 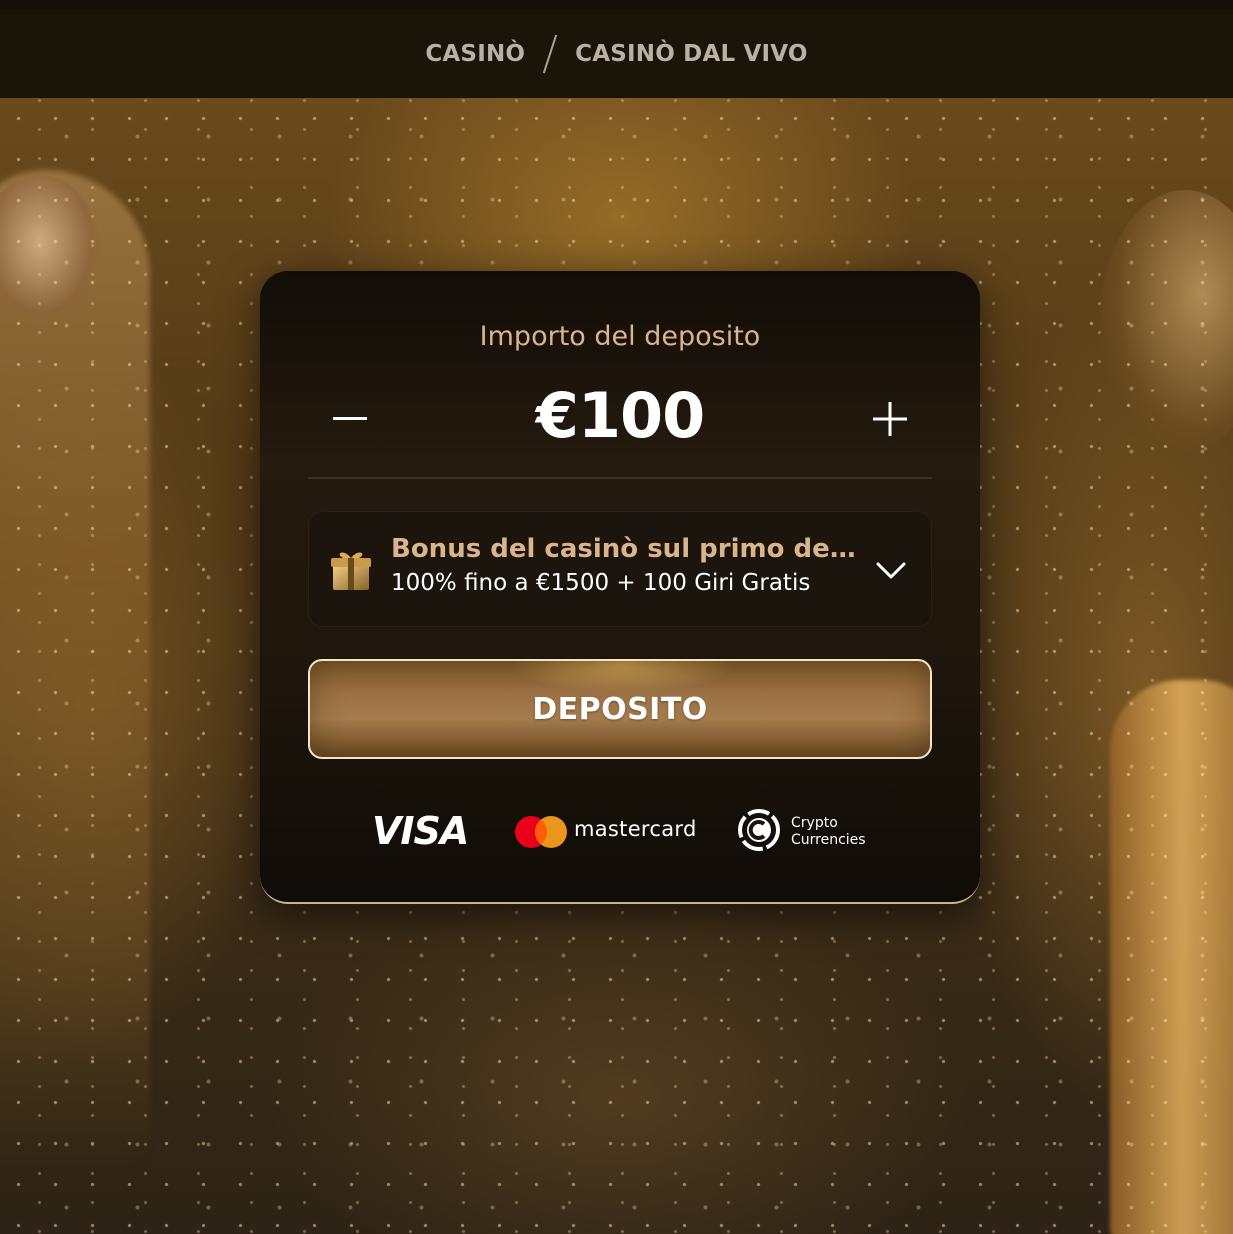 What do you see at coordinates (691, 54) in the screenshot?
I see `nav-link-live-casino: CASINÒ DAL VIVO` at bounding box center [691, 54].